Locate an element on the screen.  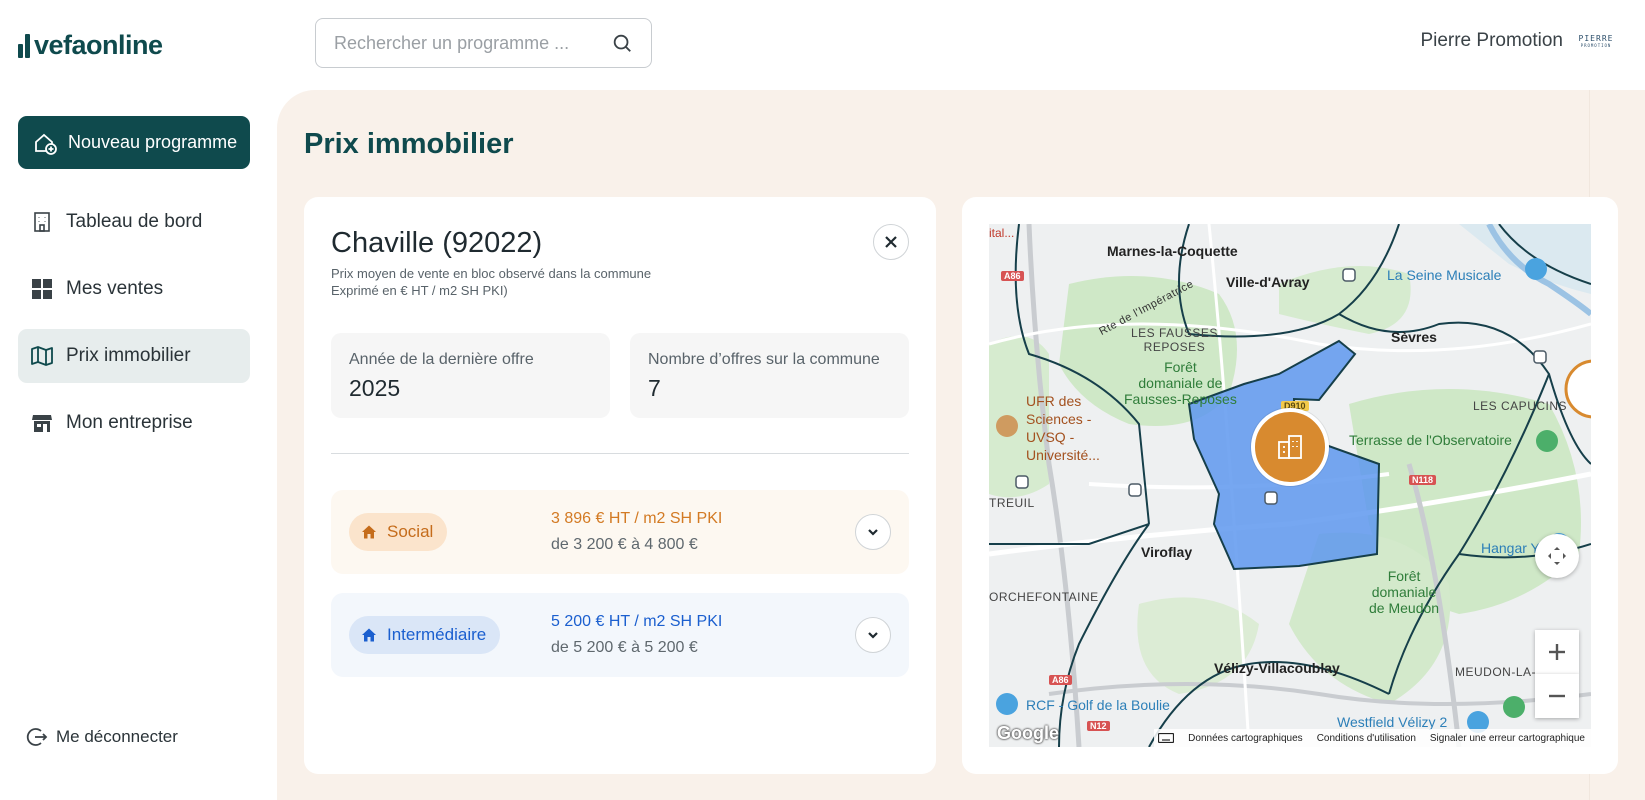
sidebar-item-tableau-de-bord: Tableau de bord is located at coordinates (134, 222).